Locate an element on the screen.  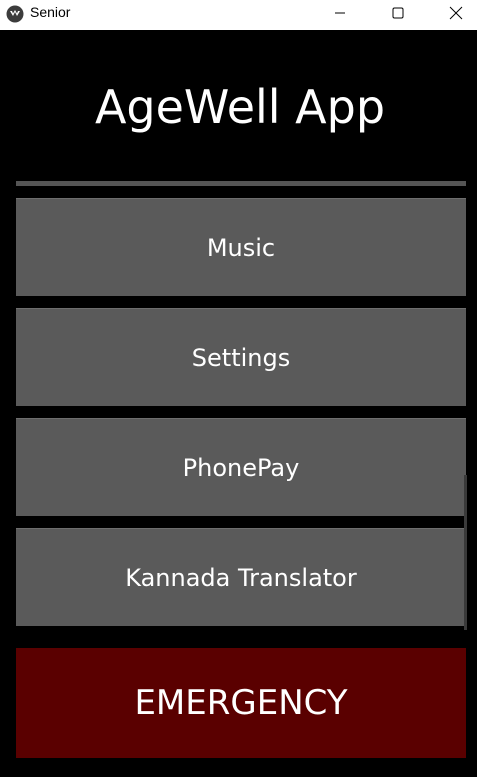
maximize-icon is located at coordinates (398, 15).